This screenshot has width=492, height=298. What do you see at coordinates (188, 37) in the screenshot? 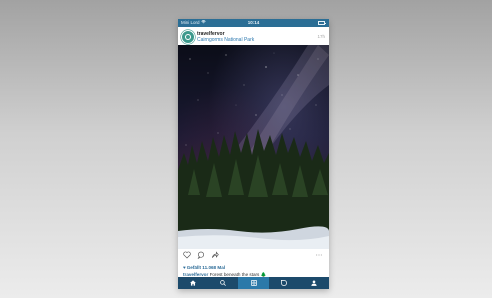
I see `avatar` at bounding box center [188, 37].